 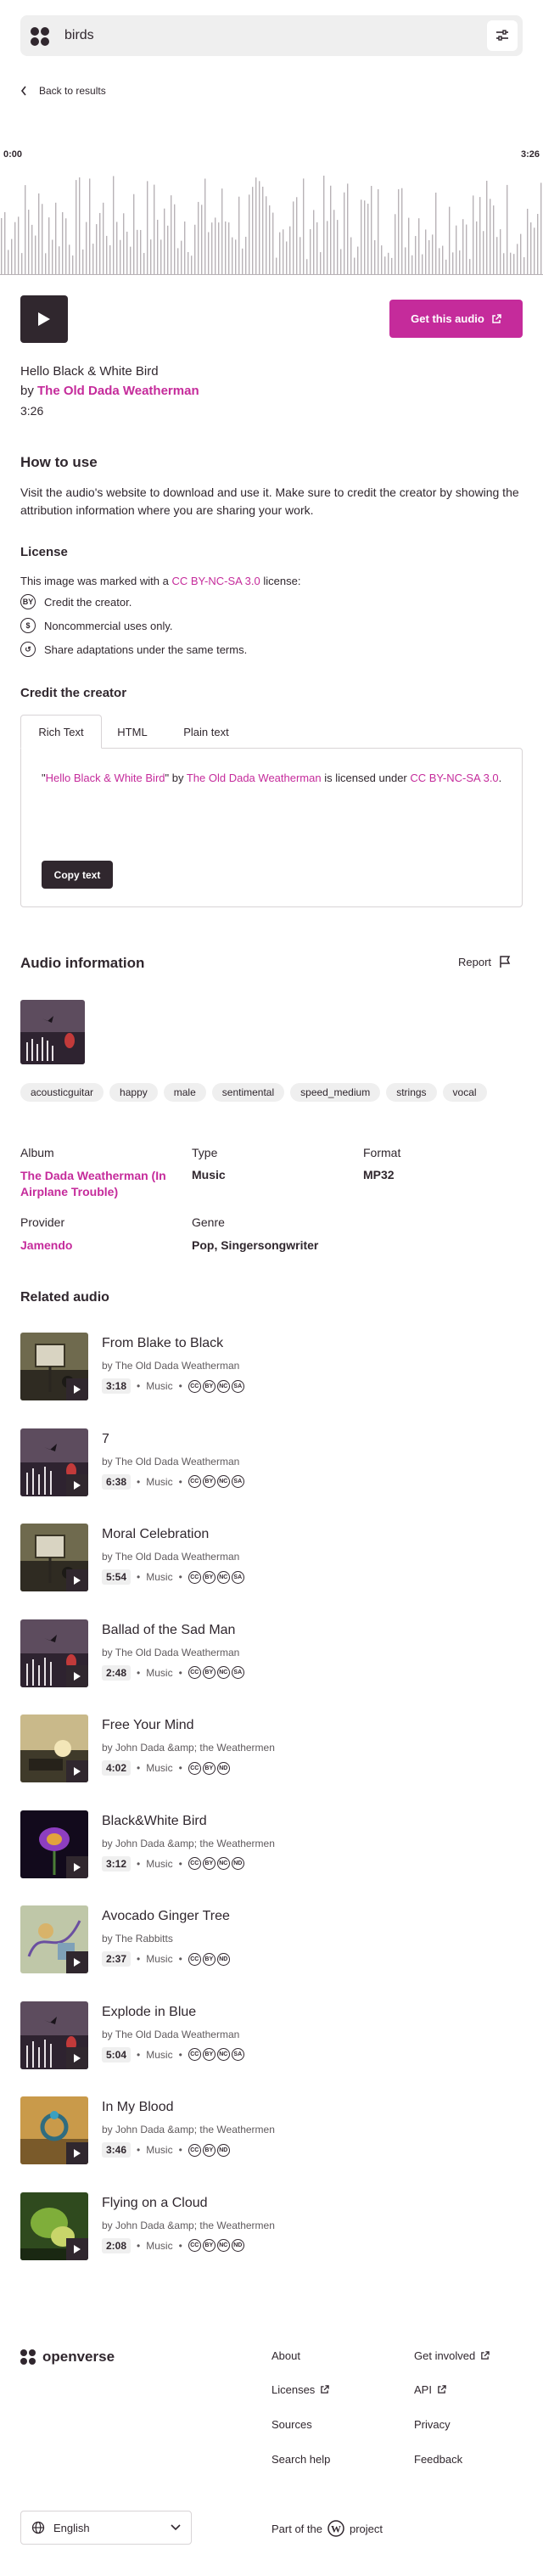 I want to click on footer-link-api: API, so click(x=430, y=2389).